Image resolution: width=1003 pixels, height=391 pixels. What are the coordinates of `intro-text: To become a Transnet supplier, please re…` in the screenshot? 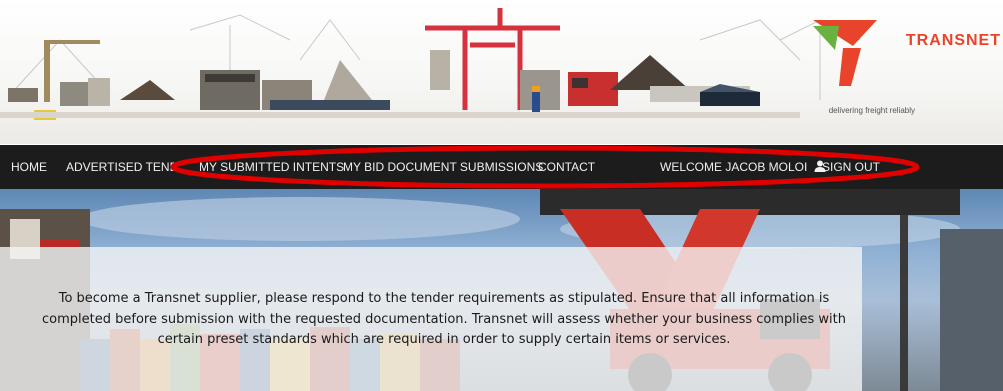 It's located at (444, 319).